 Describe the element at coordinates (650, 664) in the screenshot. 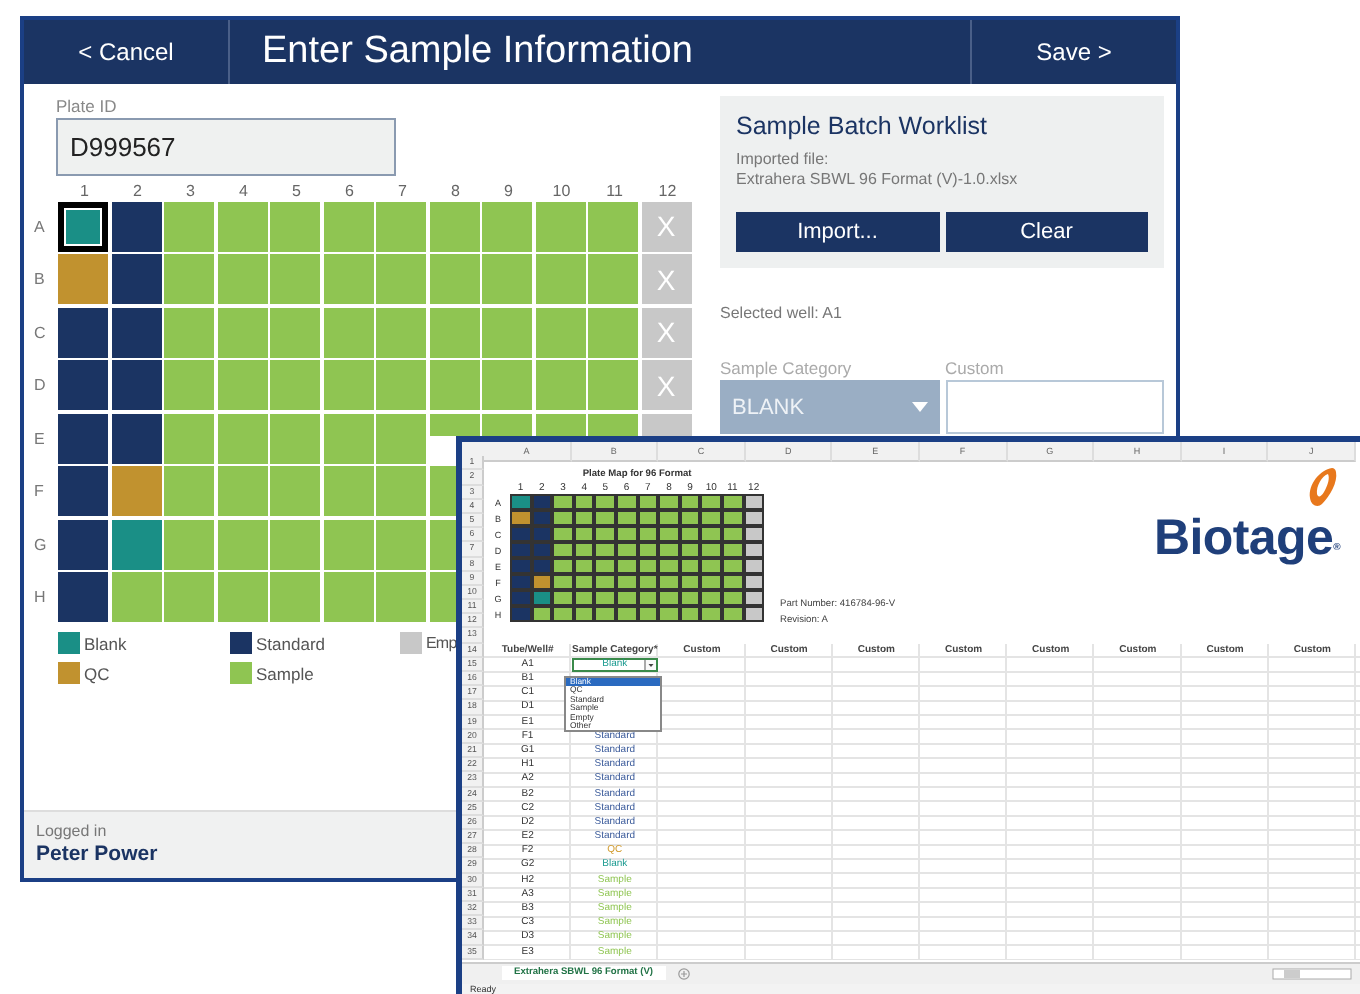

I see `dropdown-arrow-icon` at that location.